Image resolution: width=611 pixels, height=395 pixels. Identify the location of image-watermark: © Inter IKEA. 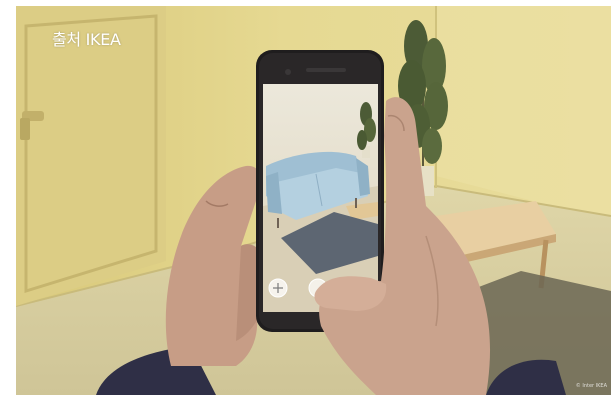
(591, 386).